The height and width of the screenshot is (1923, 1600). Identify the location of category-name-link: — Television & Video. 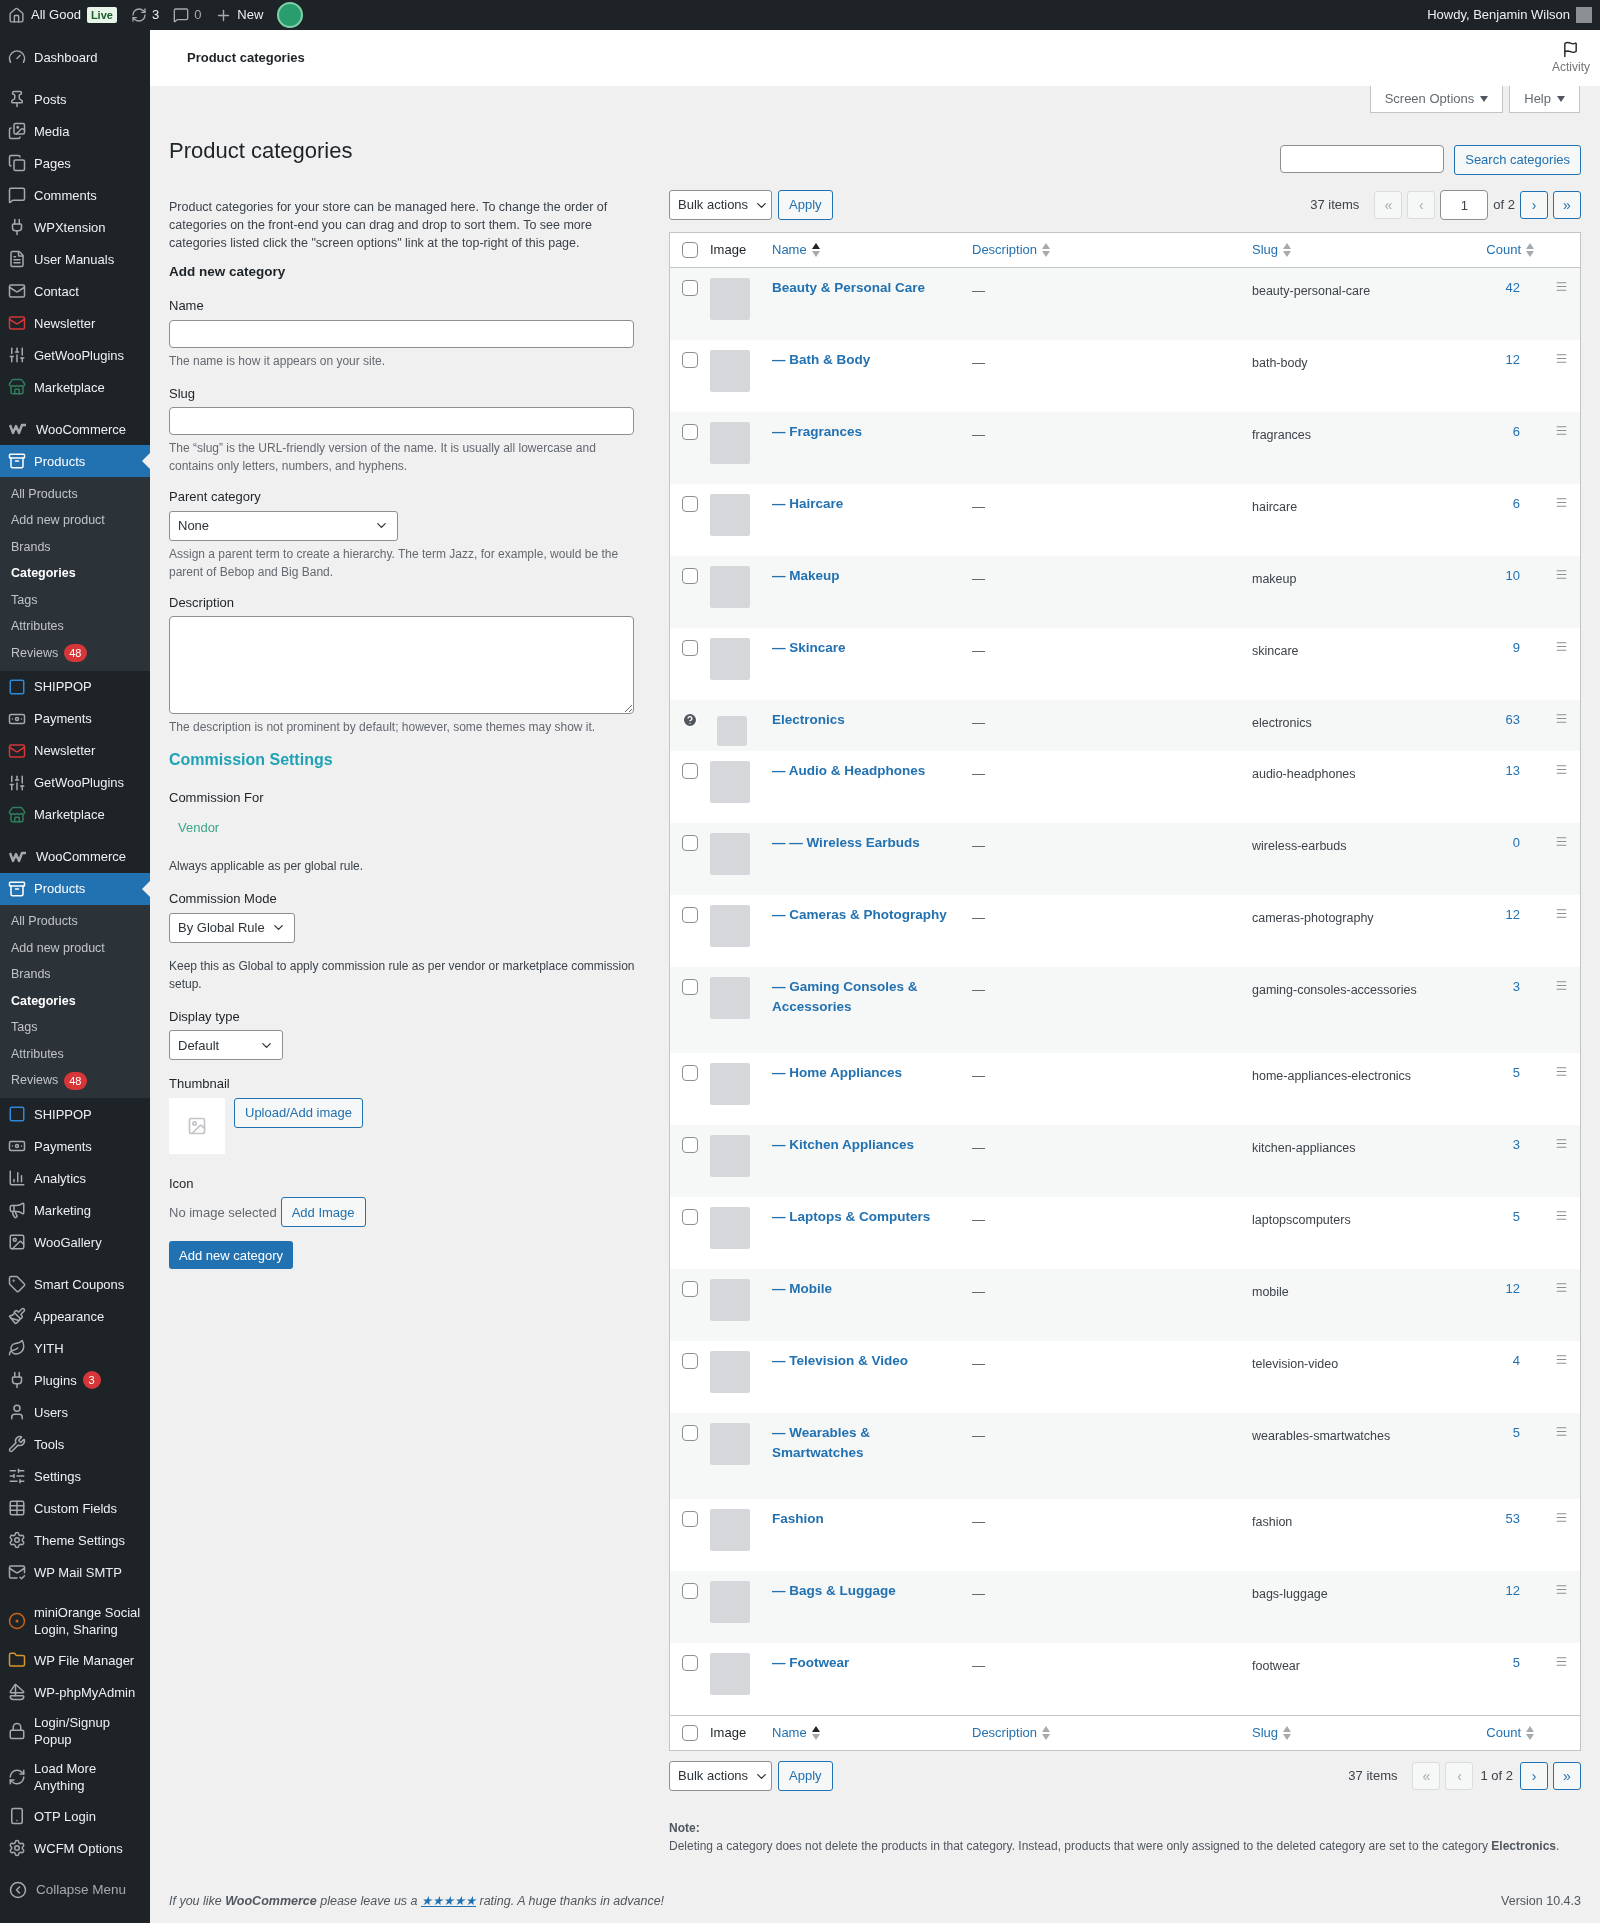
(867, 1361).